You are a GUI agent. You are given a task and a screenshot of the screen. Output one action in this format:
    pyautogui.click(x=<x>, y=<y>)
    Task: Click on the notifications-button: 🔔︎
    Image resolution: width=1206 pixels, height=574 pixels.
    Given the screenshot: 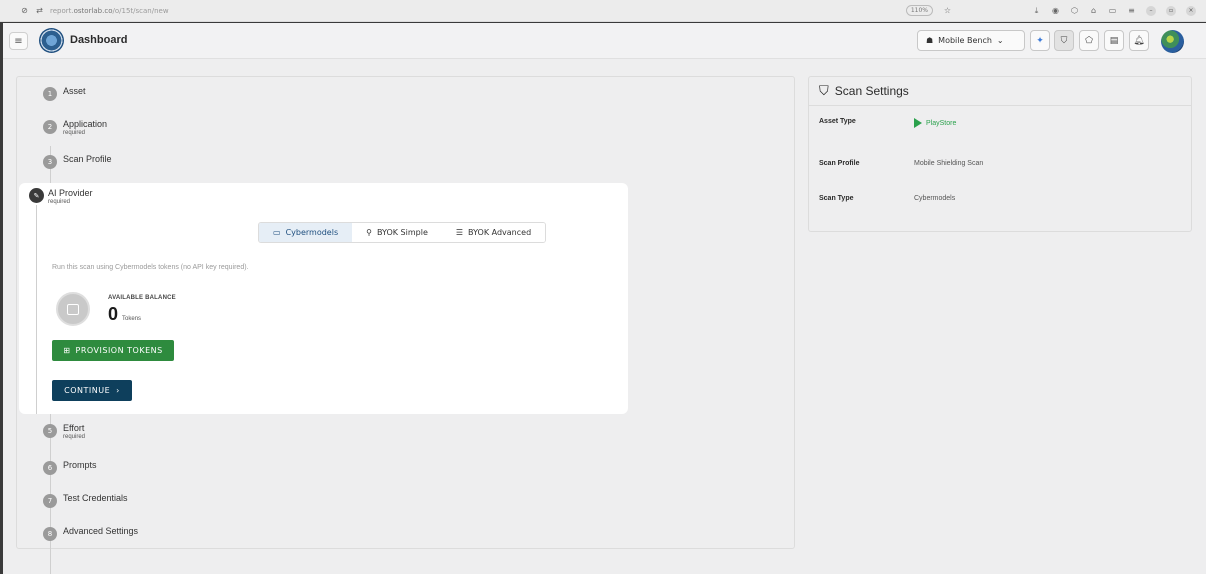 What is the action you would take?
    pyautogui.click(x=1139, y=40)
    